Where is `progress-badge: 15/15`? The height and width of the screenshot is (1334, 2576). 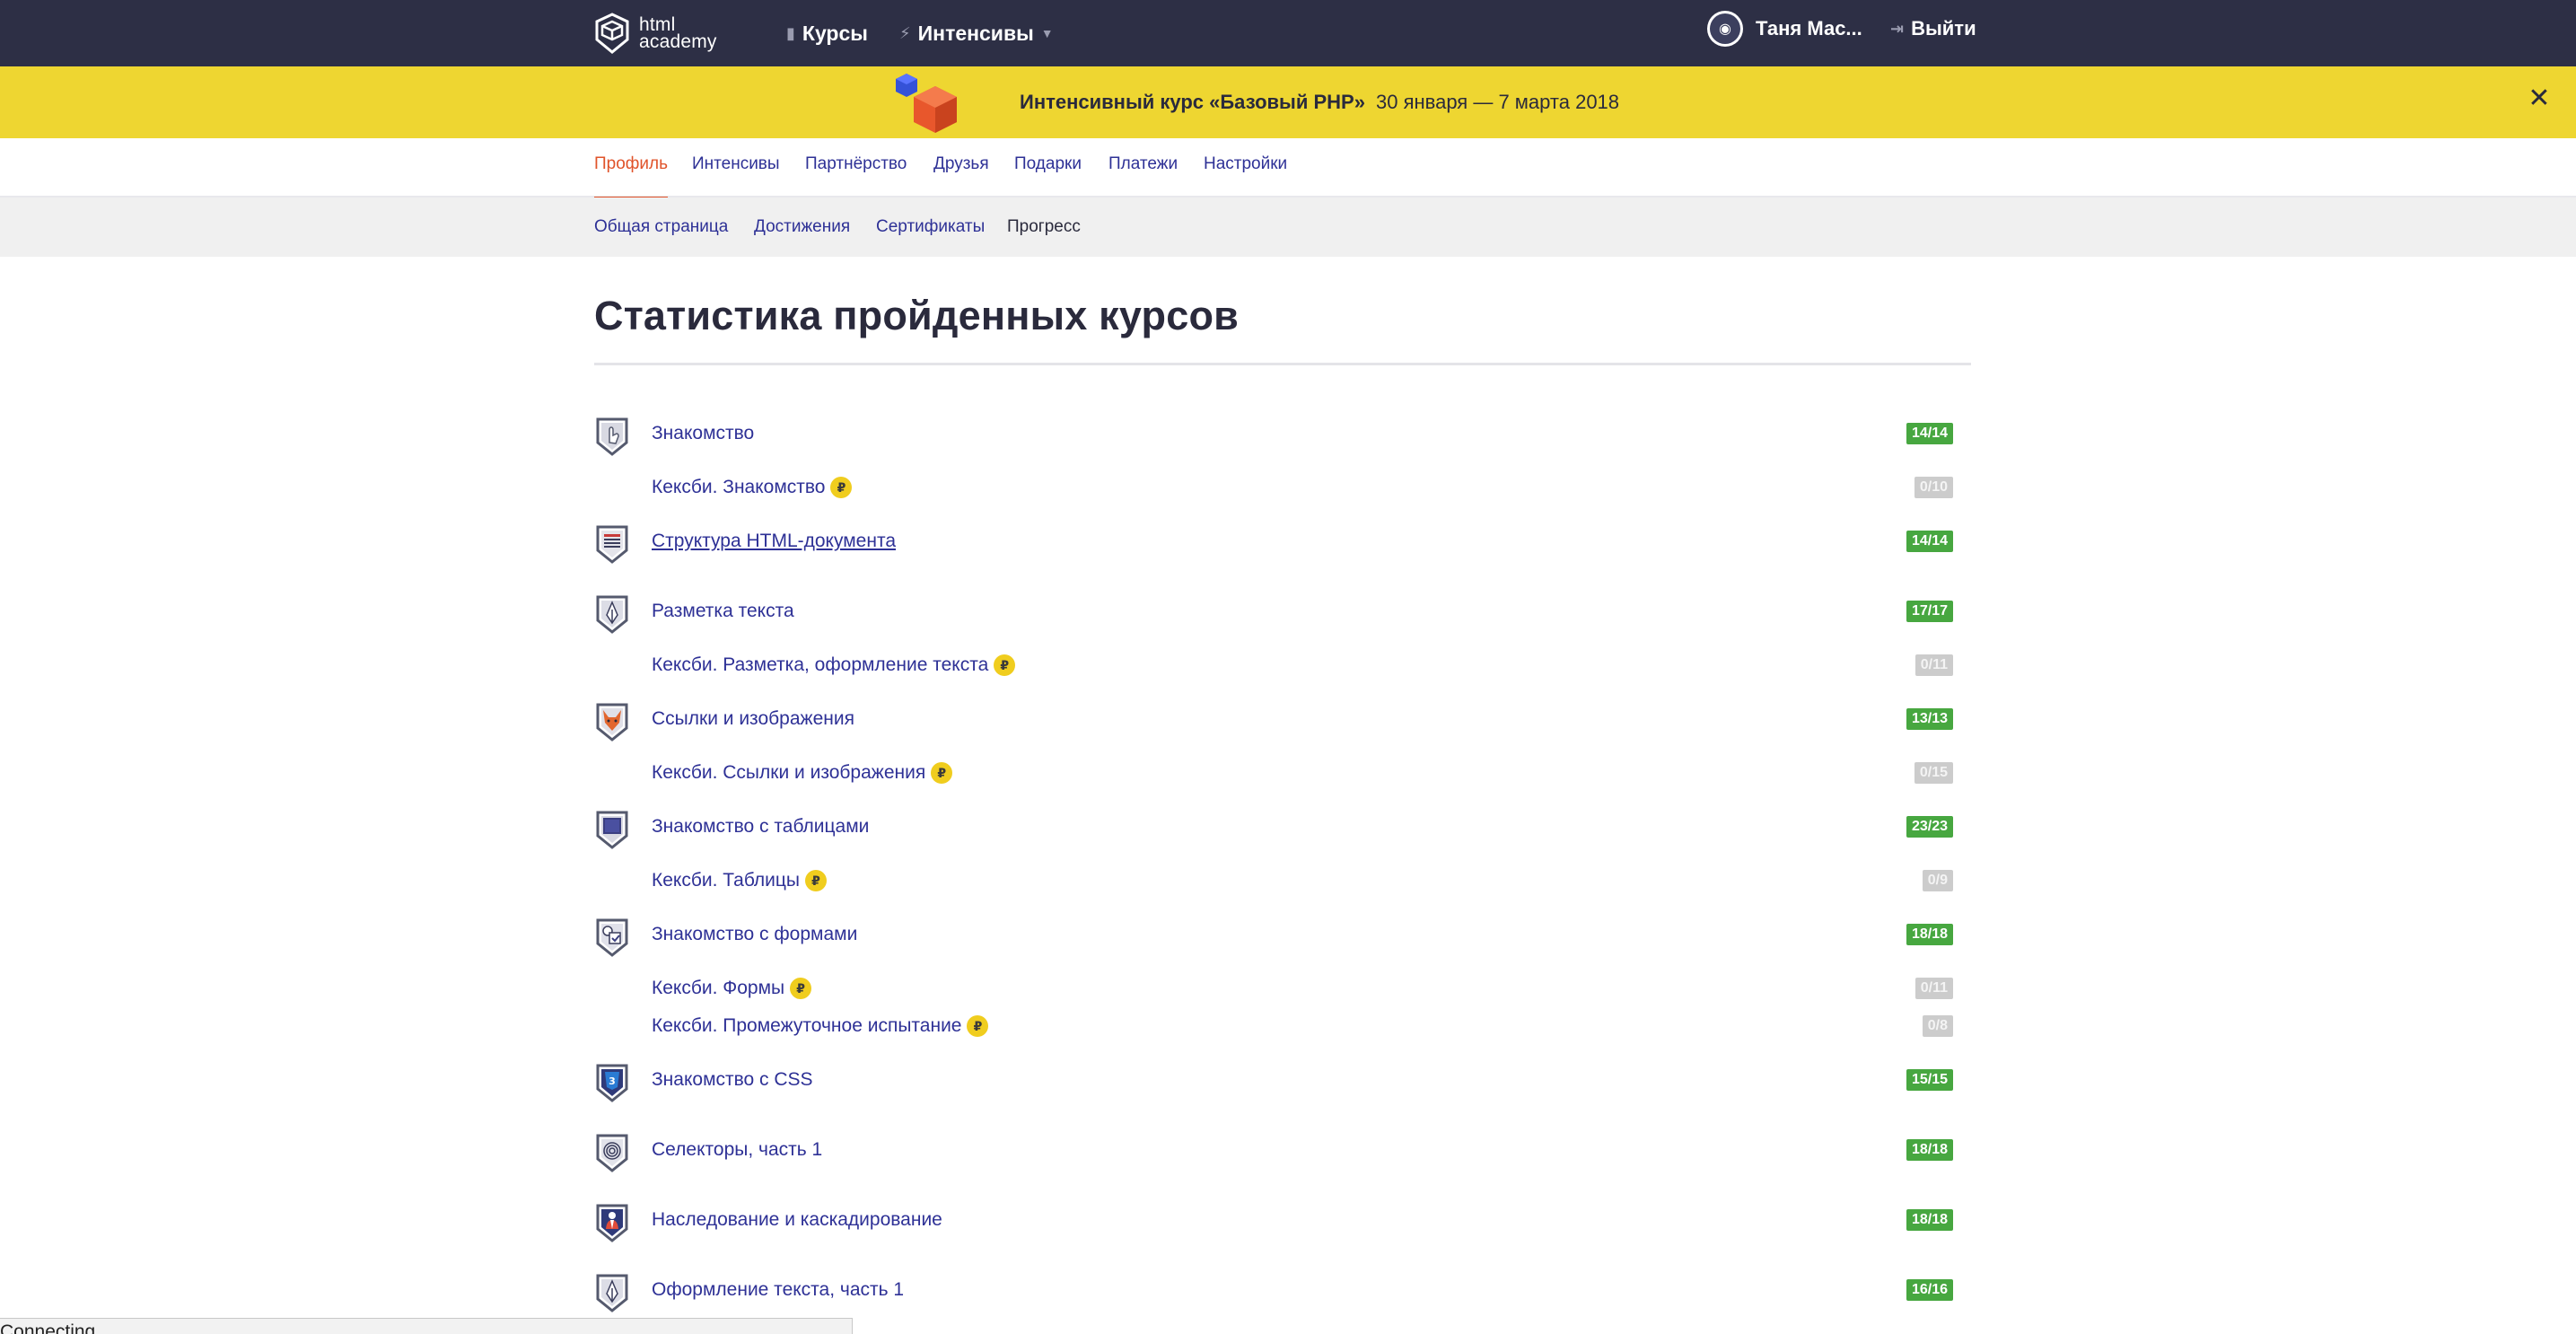
progress-badge: 15/15 is located at coordinates (1929, 1080).